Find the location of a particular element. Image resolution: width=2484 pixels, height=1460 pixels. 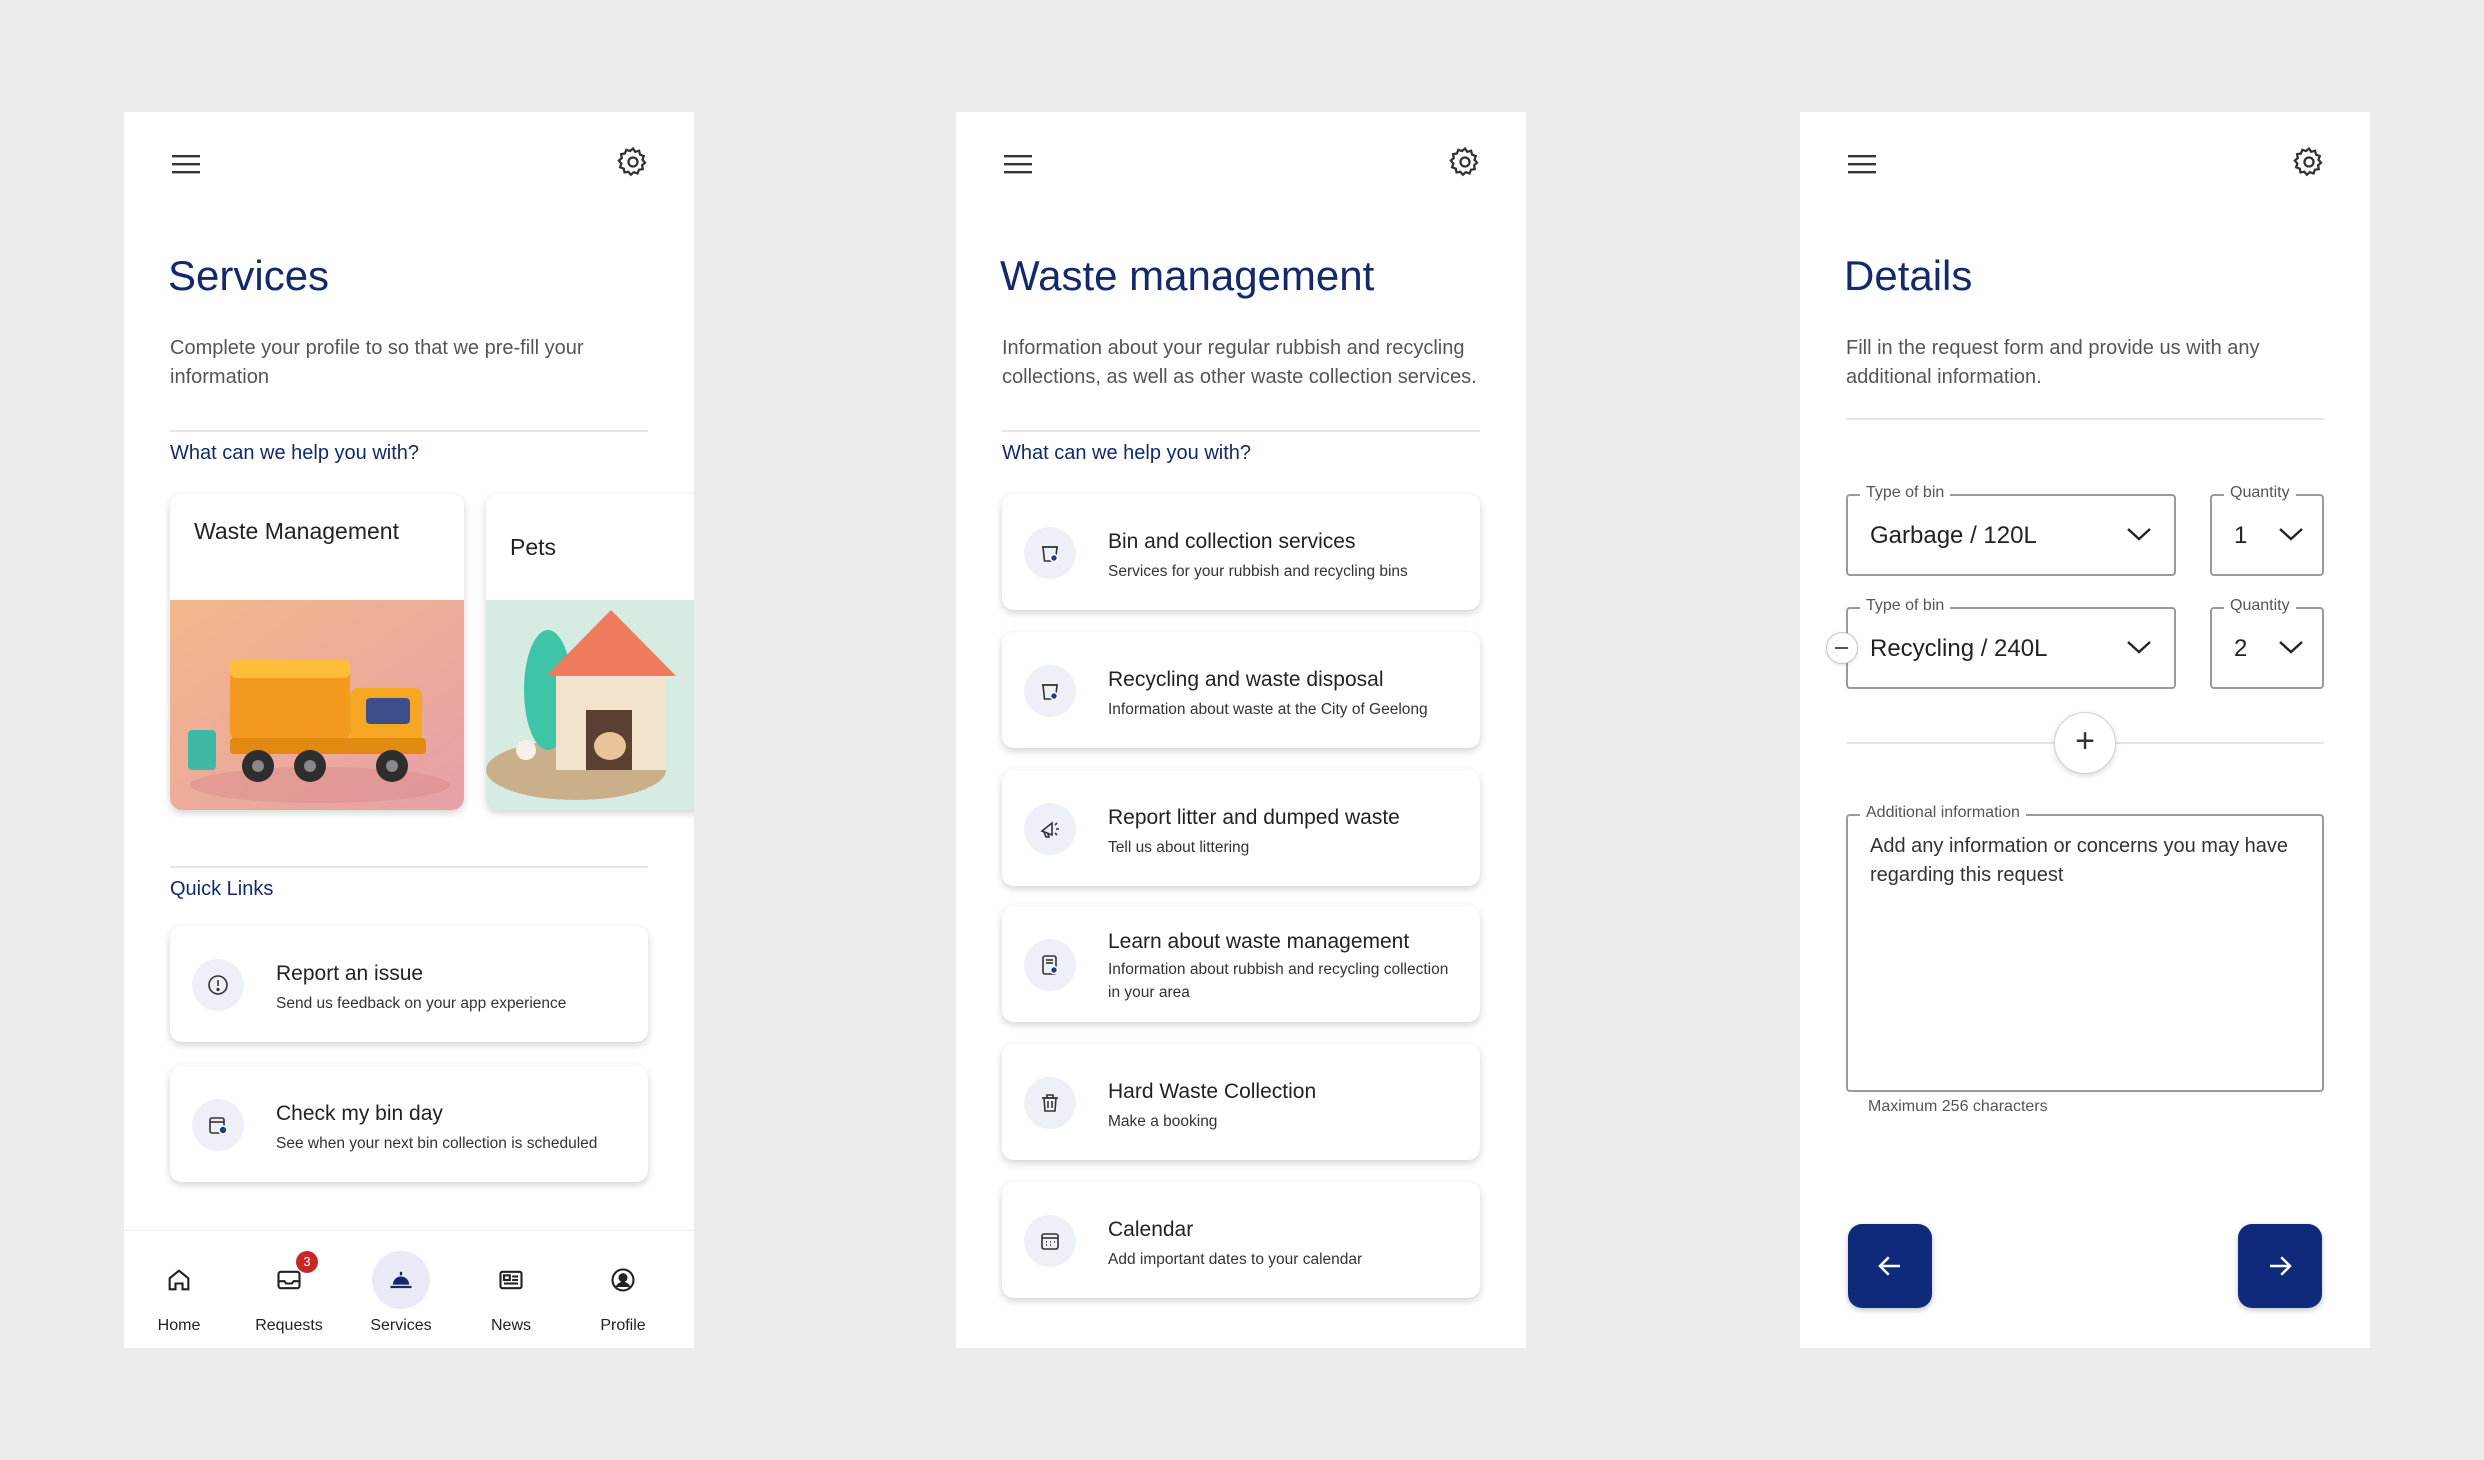

add-row-button: + is located at coordinates (2085, 743).